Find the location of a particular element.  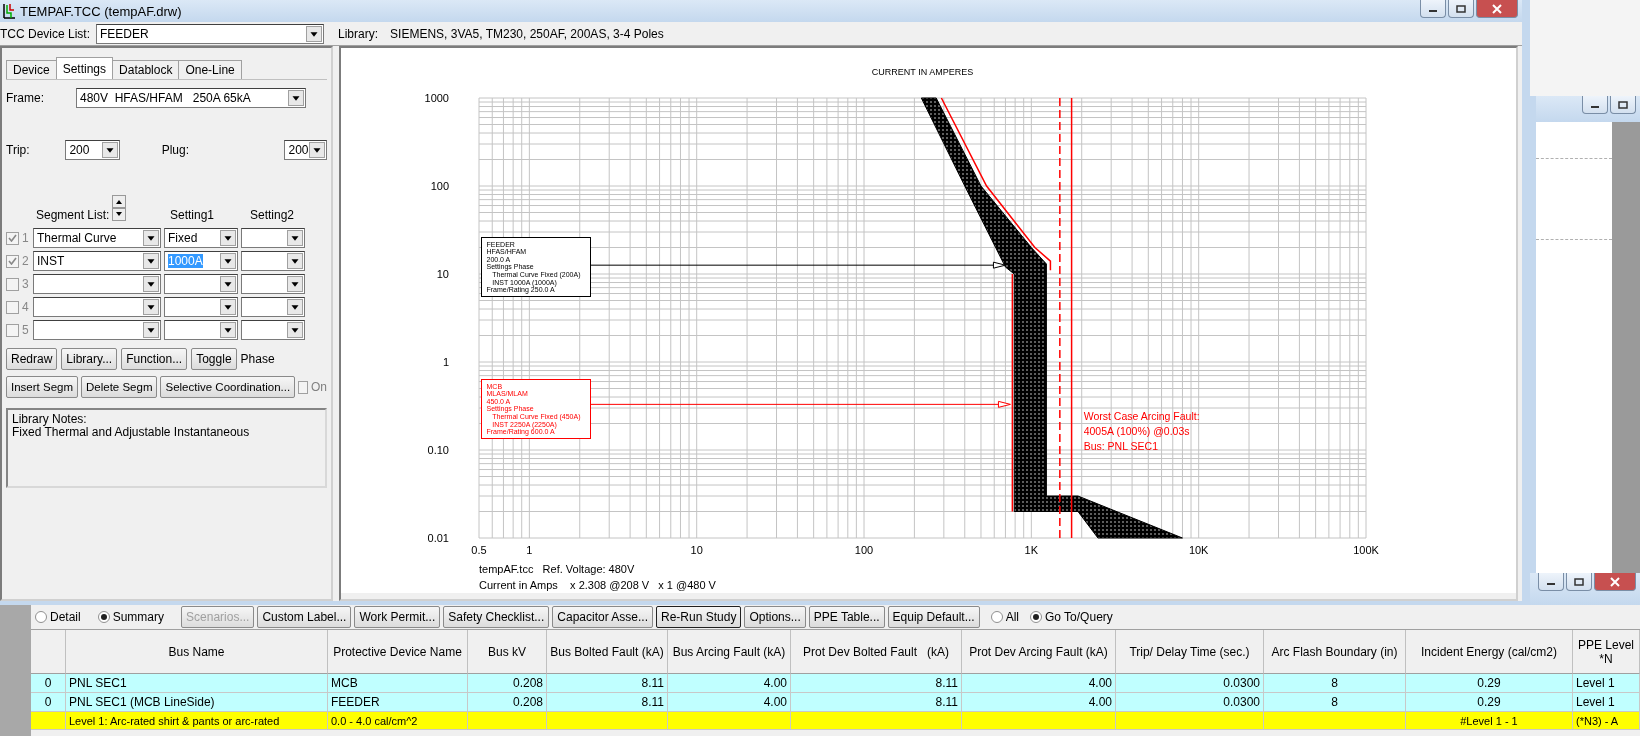

segment-dropdown: INST is located at coordinates (97, 261).